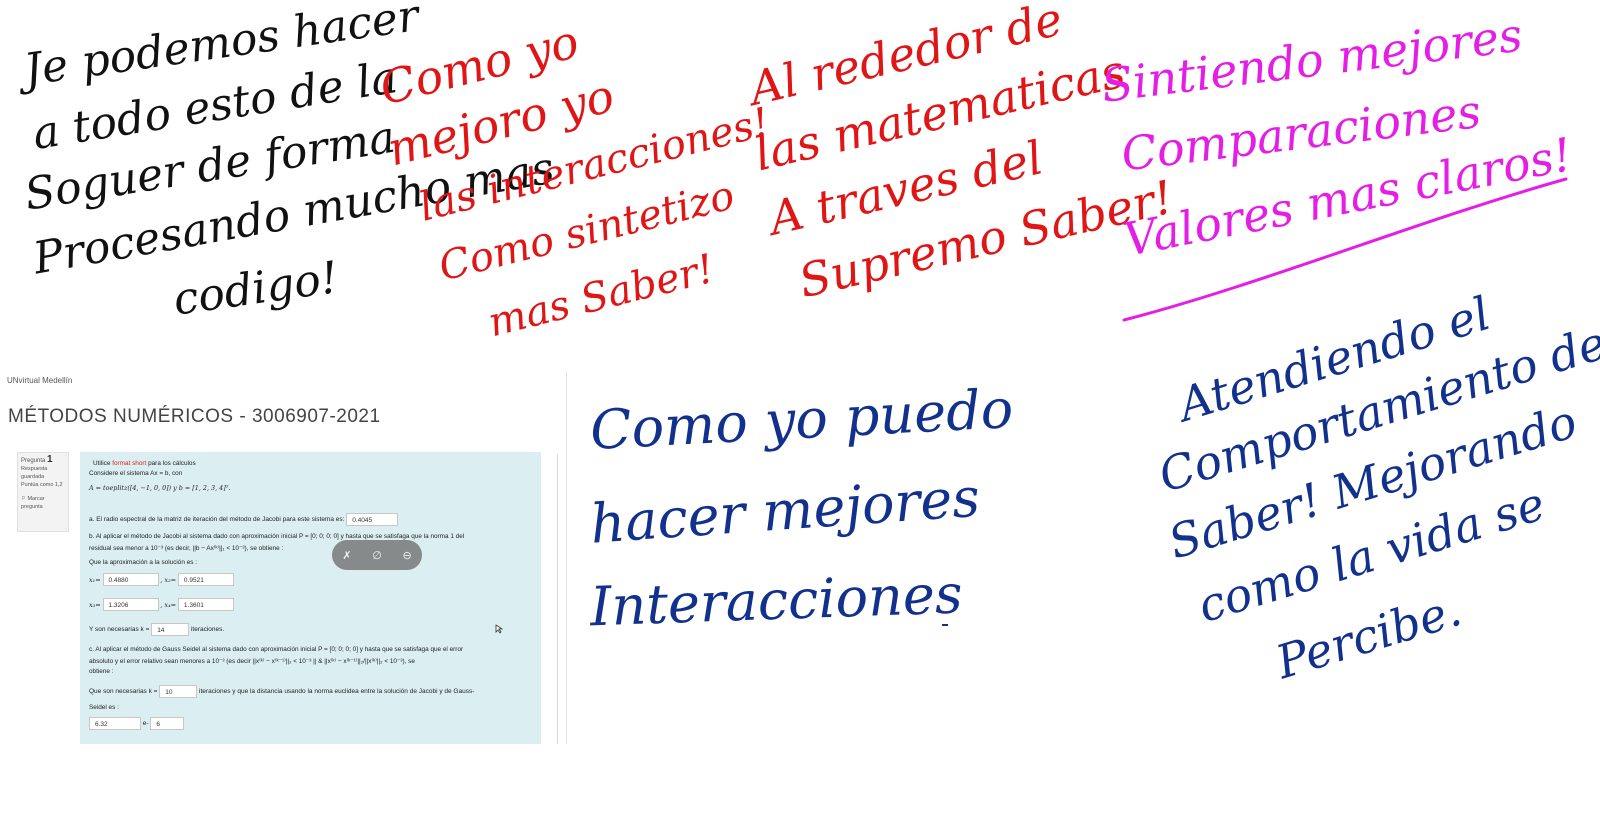 The width and height of the screenshot is (1600, 817). What do you see at coordinates (372, 519) in the screenshot?
I see `spectral-radius-input: 0.4045` at bounding box center [372, 519].